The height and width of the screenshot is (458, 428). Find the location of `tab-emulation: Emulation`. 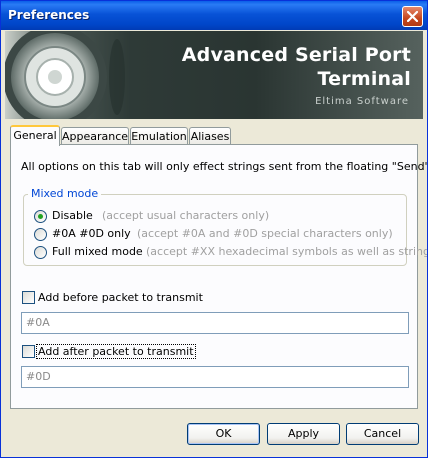

tab-emulation: Emulation is located at coordinates (159, 135).